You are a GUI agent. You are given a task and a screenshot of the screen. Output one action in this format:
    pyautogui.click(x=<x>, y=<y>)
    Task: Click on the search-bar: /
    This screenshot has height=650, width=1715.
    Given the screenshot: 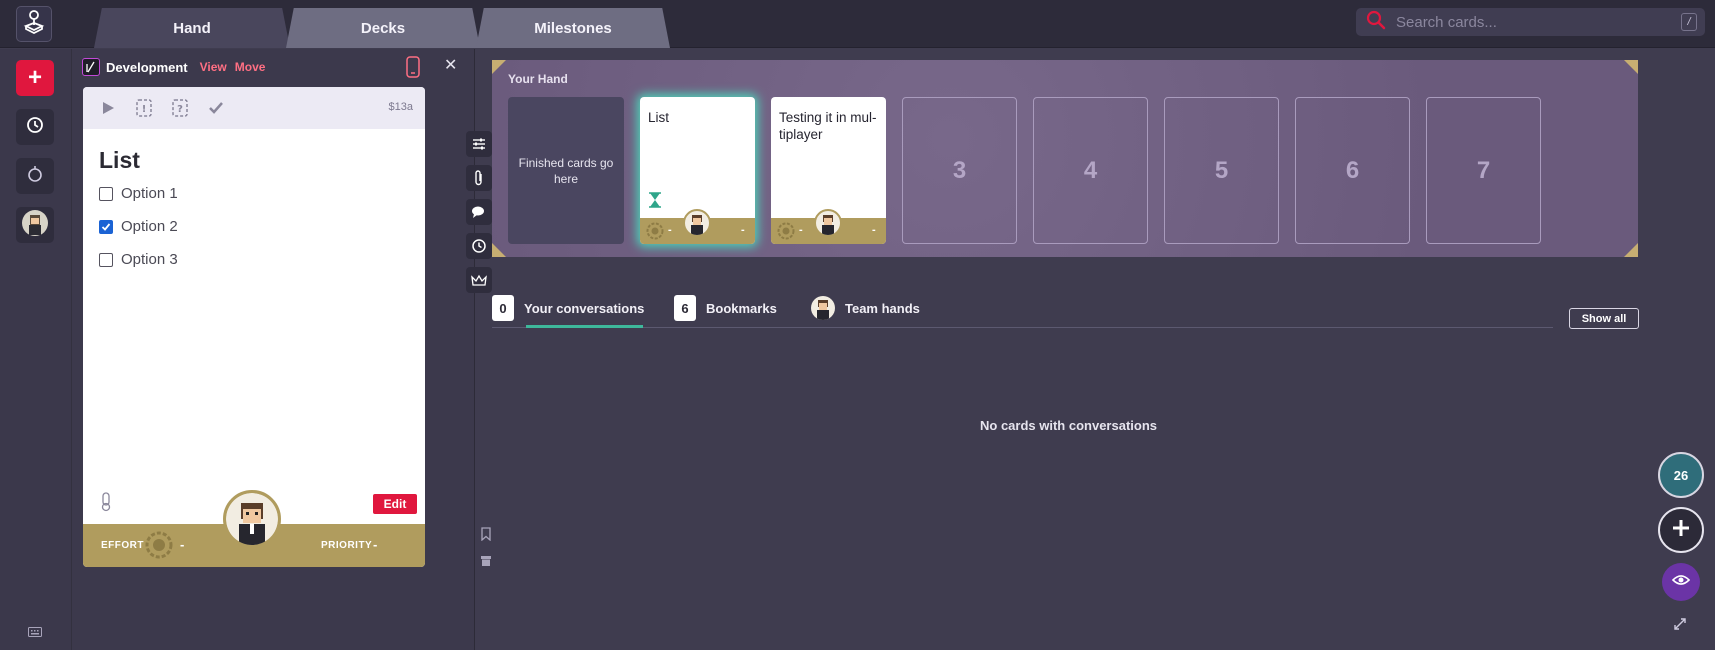 What is the action you would take?
    pyautogui.click(x=1530, y=22)
    